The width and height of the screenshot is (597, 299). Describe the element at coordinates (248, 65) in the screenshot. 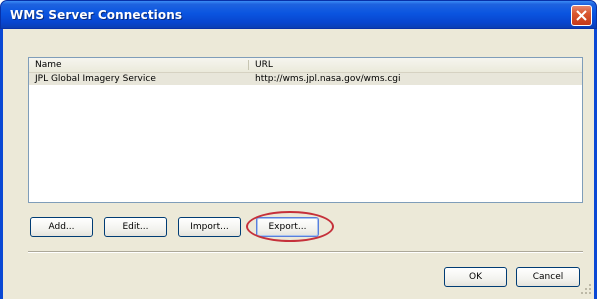

I see `column-separator` at that location.